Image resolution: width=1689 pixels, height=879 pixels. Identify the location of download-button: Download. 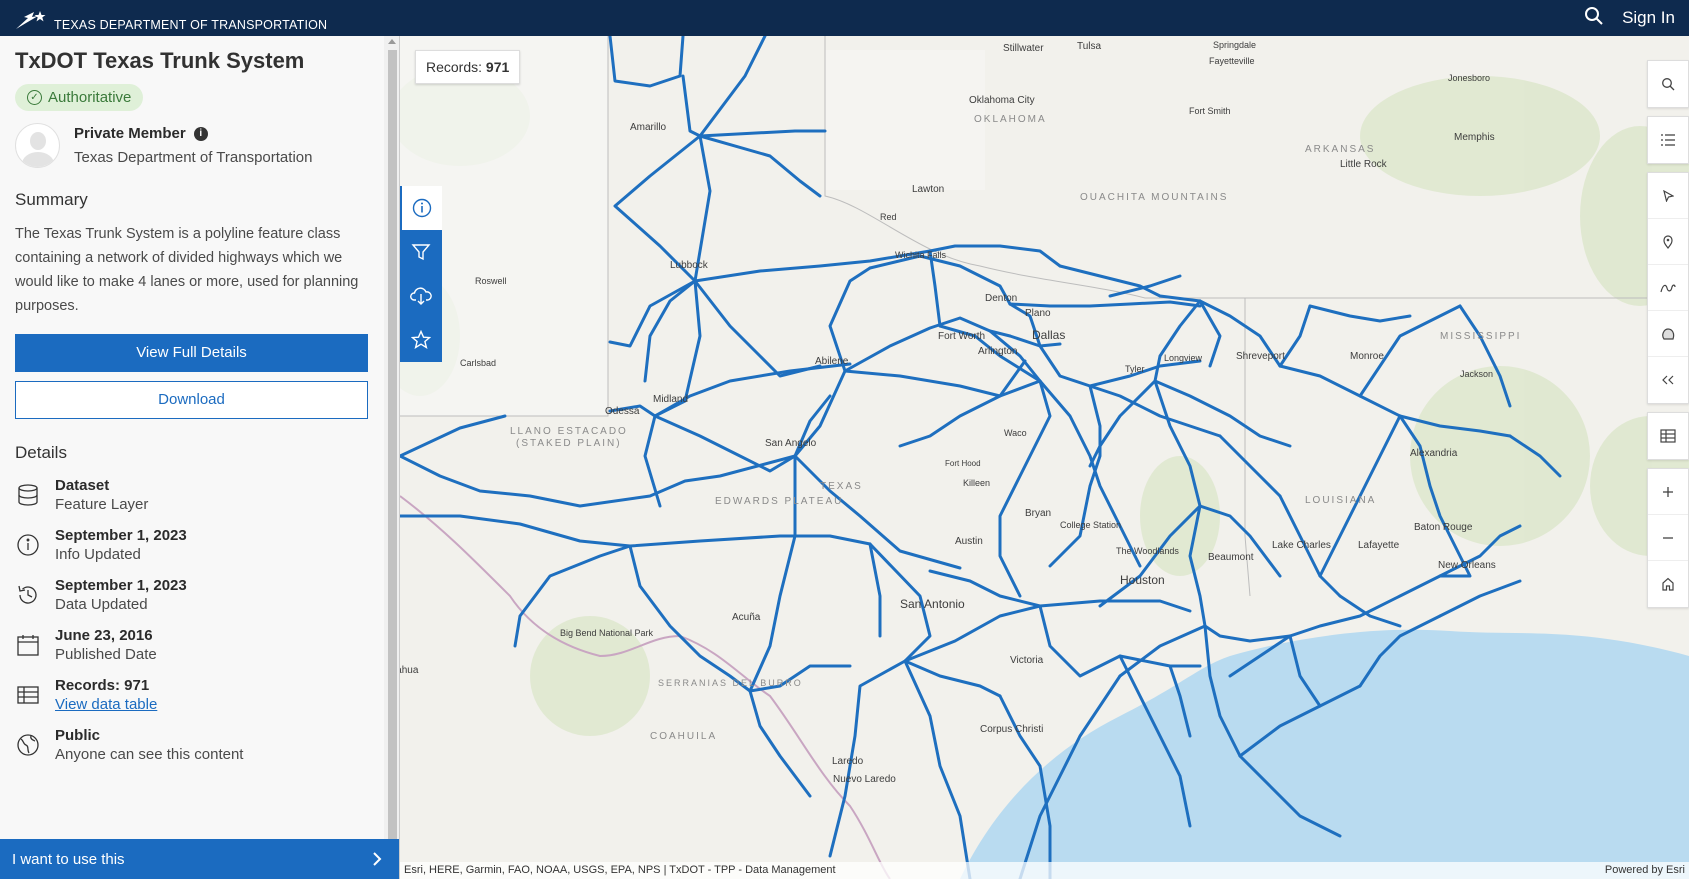
(191, 400).